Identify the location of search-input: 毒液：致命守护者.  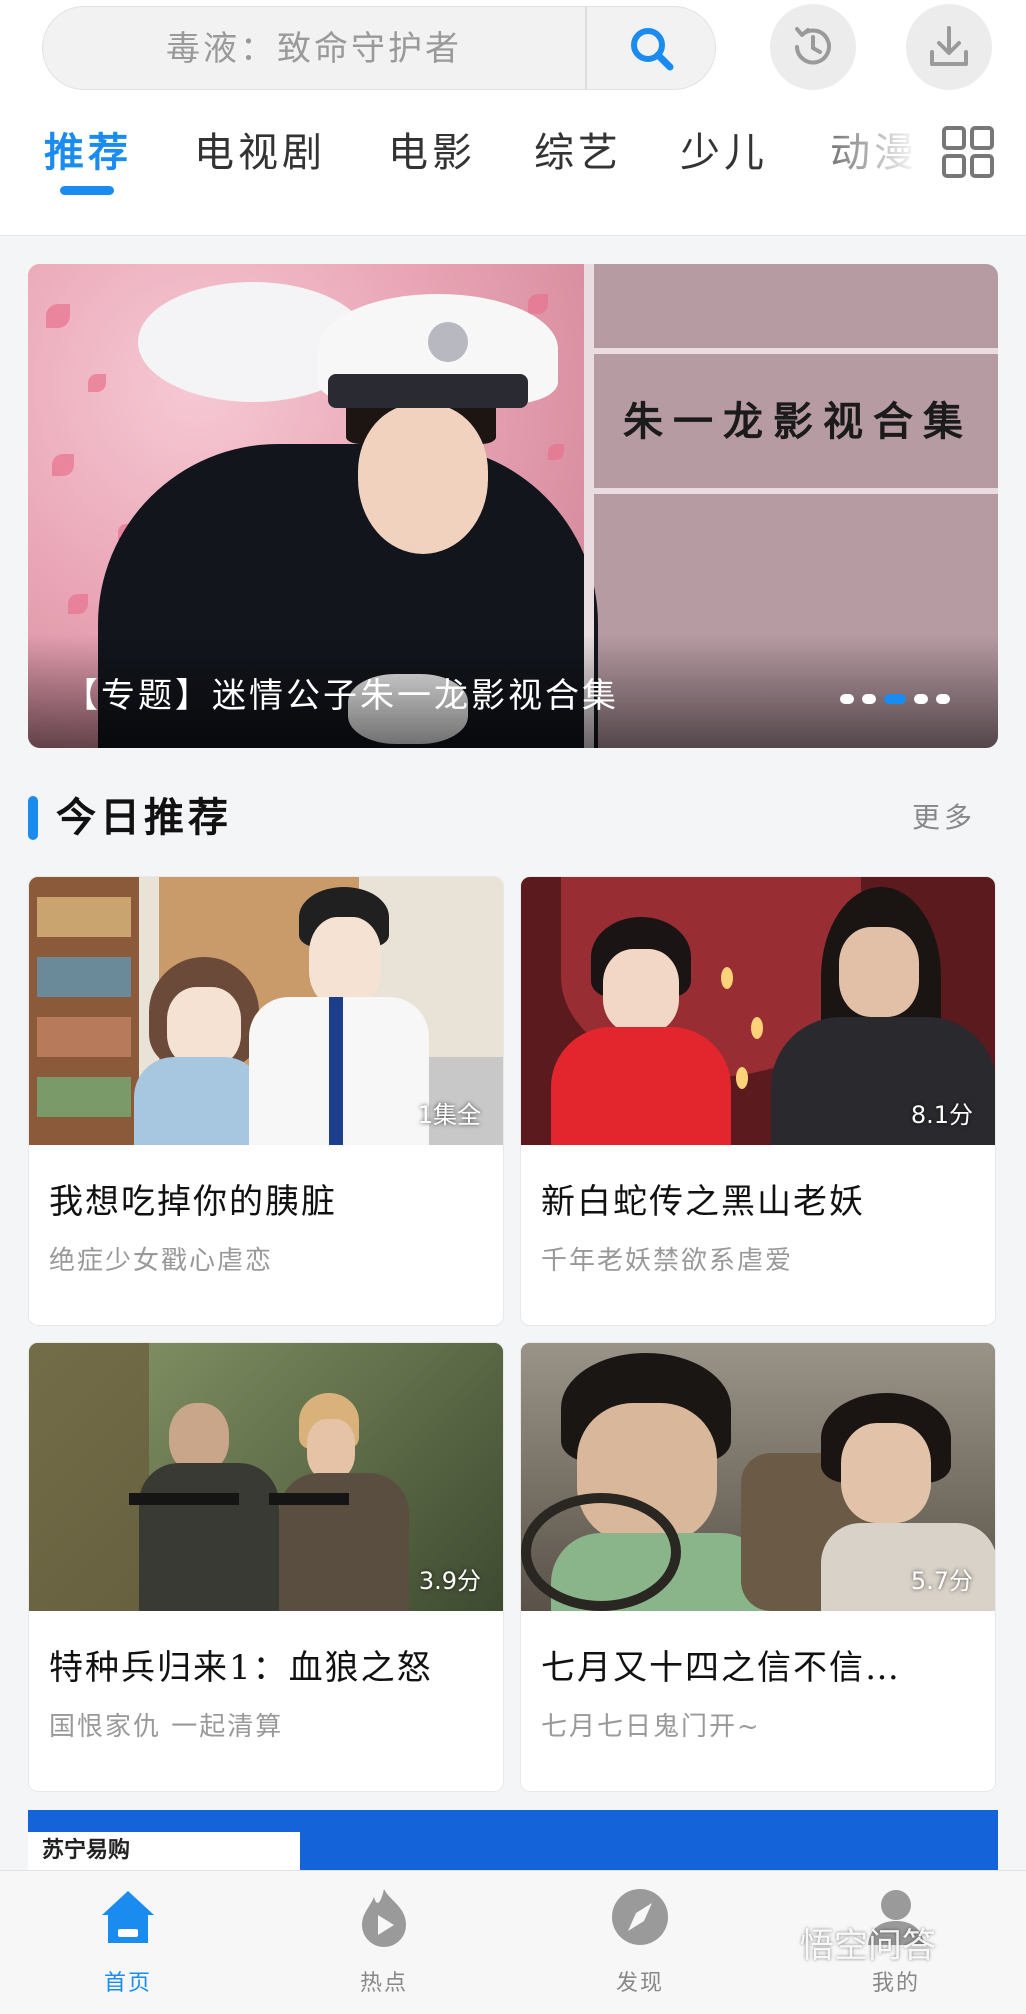
(314, 48).